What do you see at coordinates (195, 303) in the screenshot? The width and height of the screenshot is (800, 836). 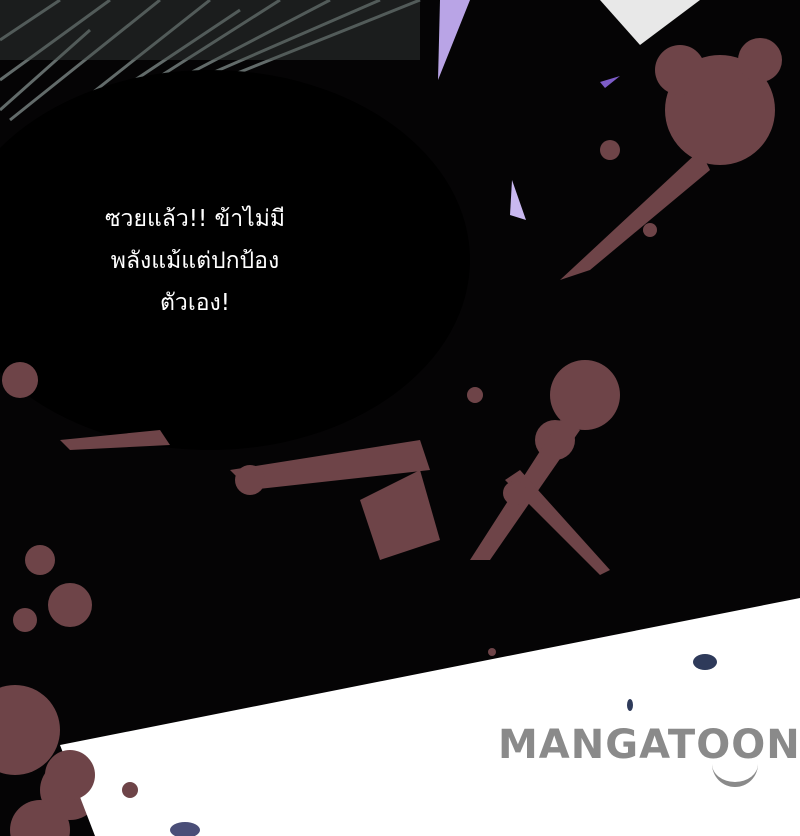 I see `speech-line: ตัวเอง!` at bounding box center [195, 303].